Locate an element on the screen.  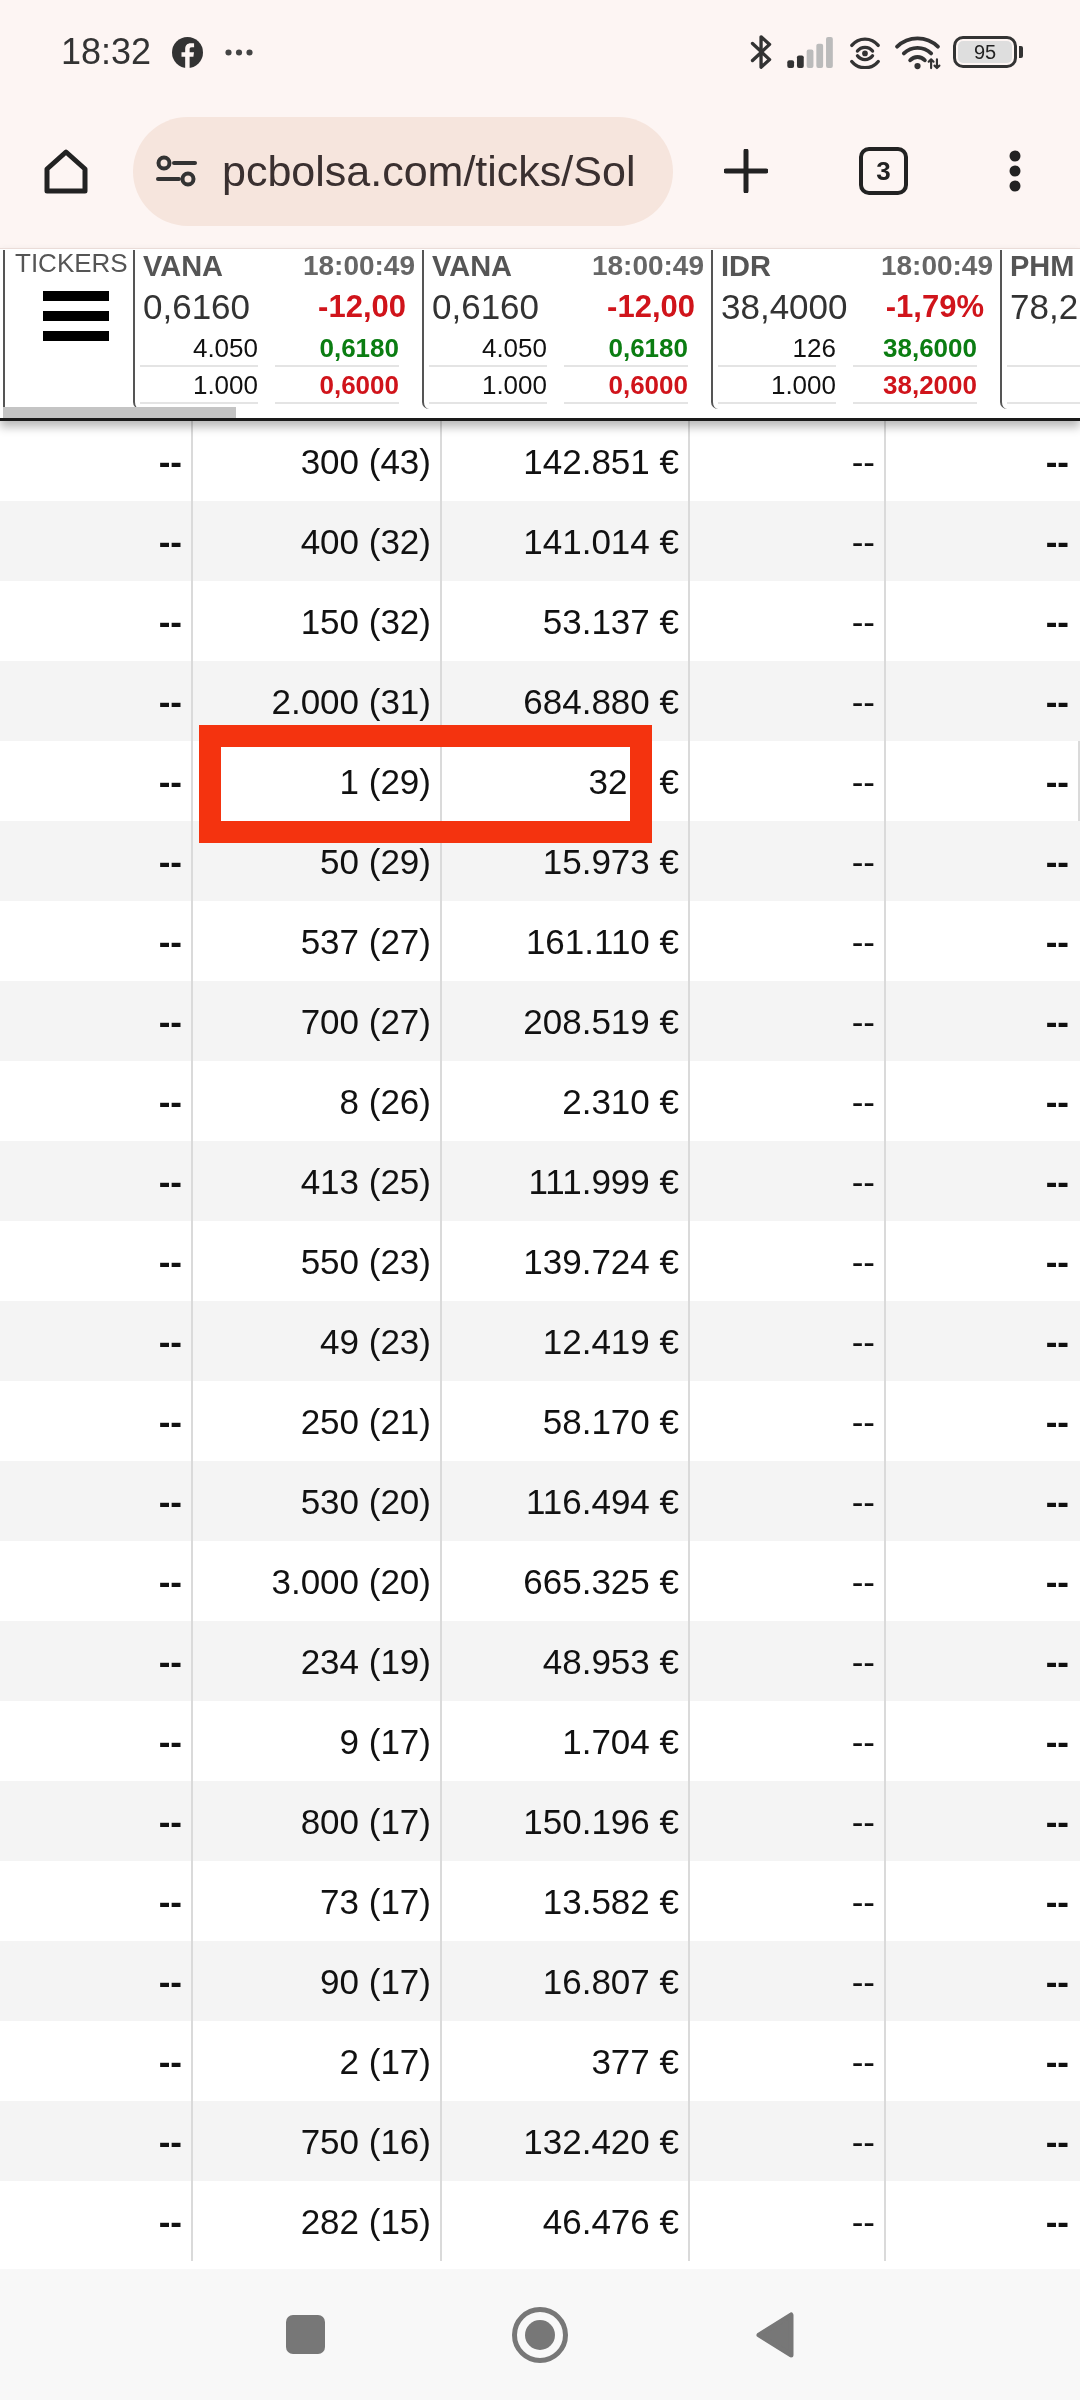
more-dots-icon is located at coordinates (239, 52).